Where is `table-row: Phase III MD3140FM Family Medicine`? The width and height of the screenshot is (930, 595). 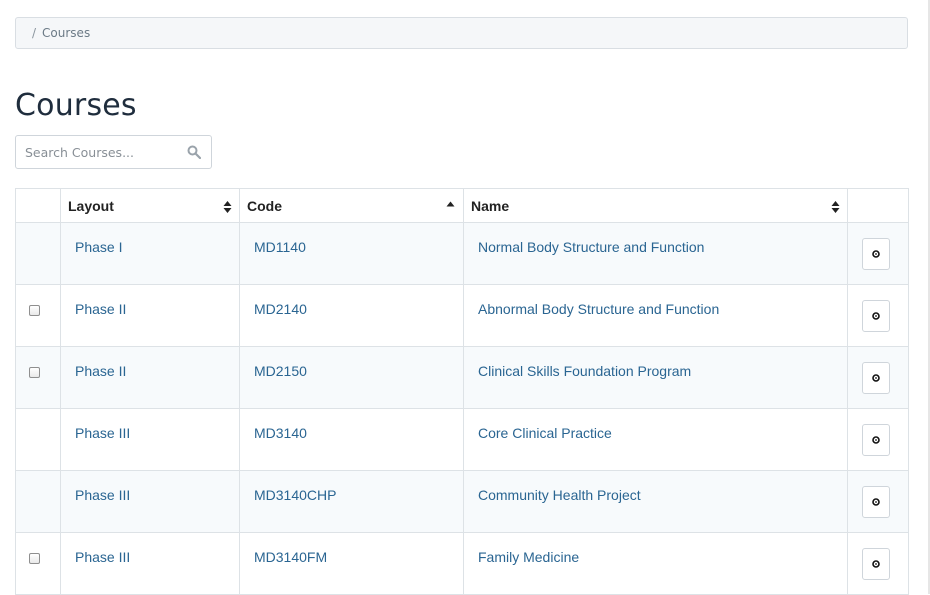 table-row: Phase III MD3140FM Family Medicine is located at coordinates (462, 563).